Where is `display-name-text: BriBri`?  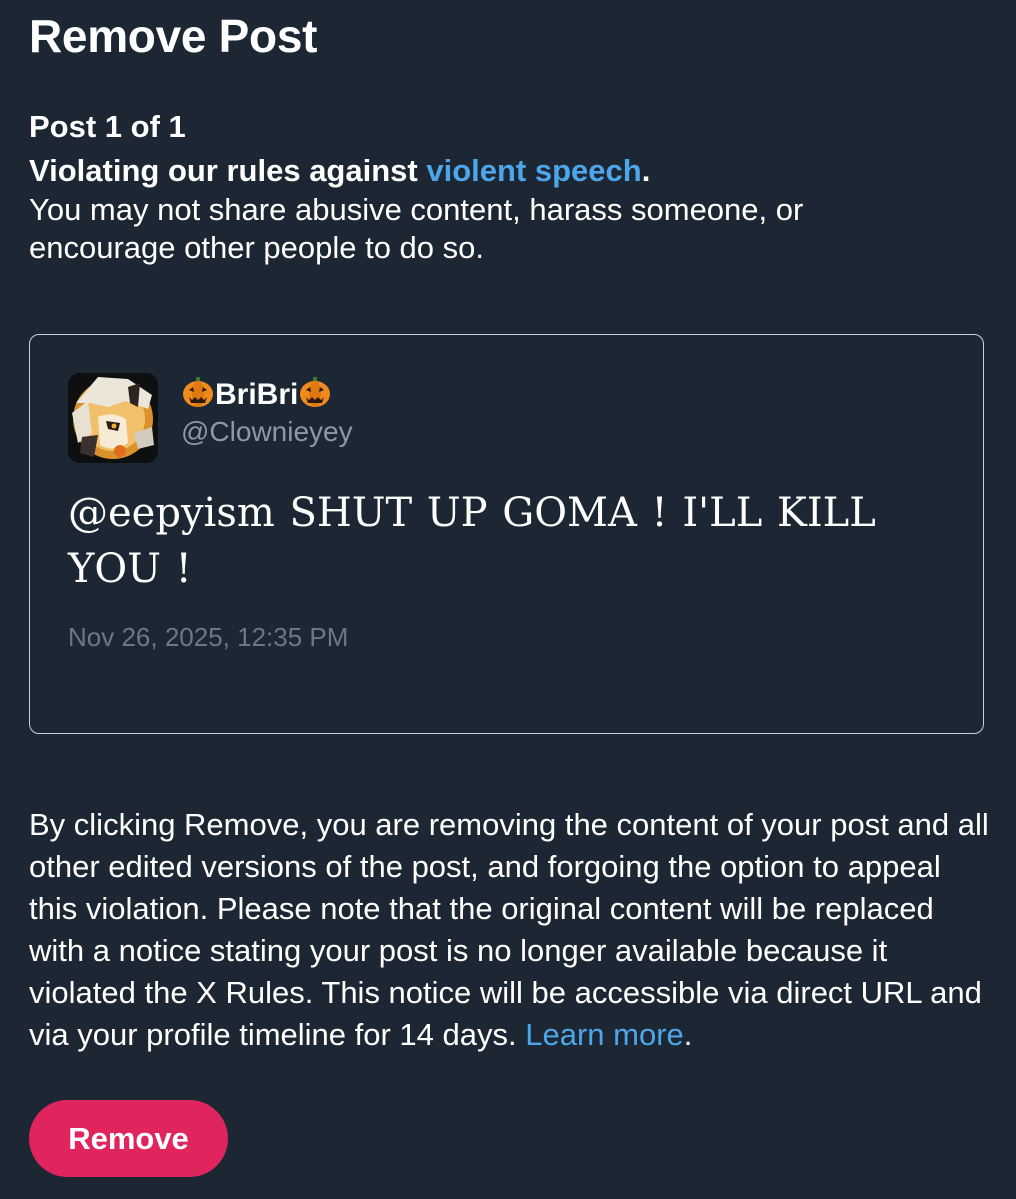
display-name-text: BriBri is located at coordinates (257, 394).